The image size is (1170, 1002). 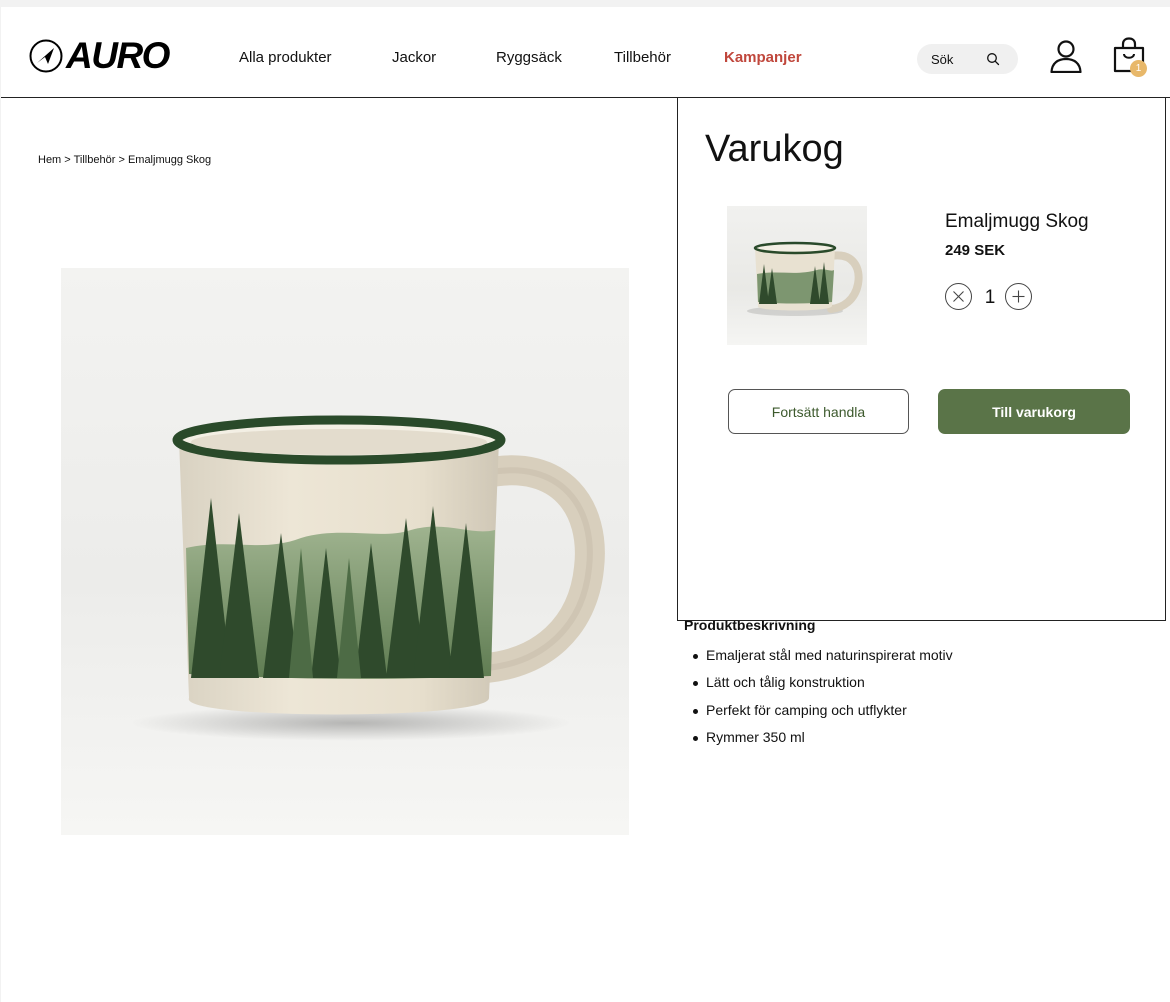 What do you see at coordinates (414, 57) in the screenshot?
I see `nav-jackets: Jackor` at bounding box center [414, 57].